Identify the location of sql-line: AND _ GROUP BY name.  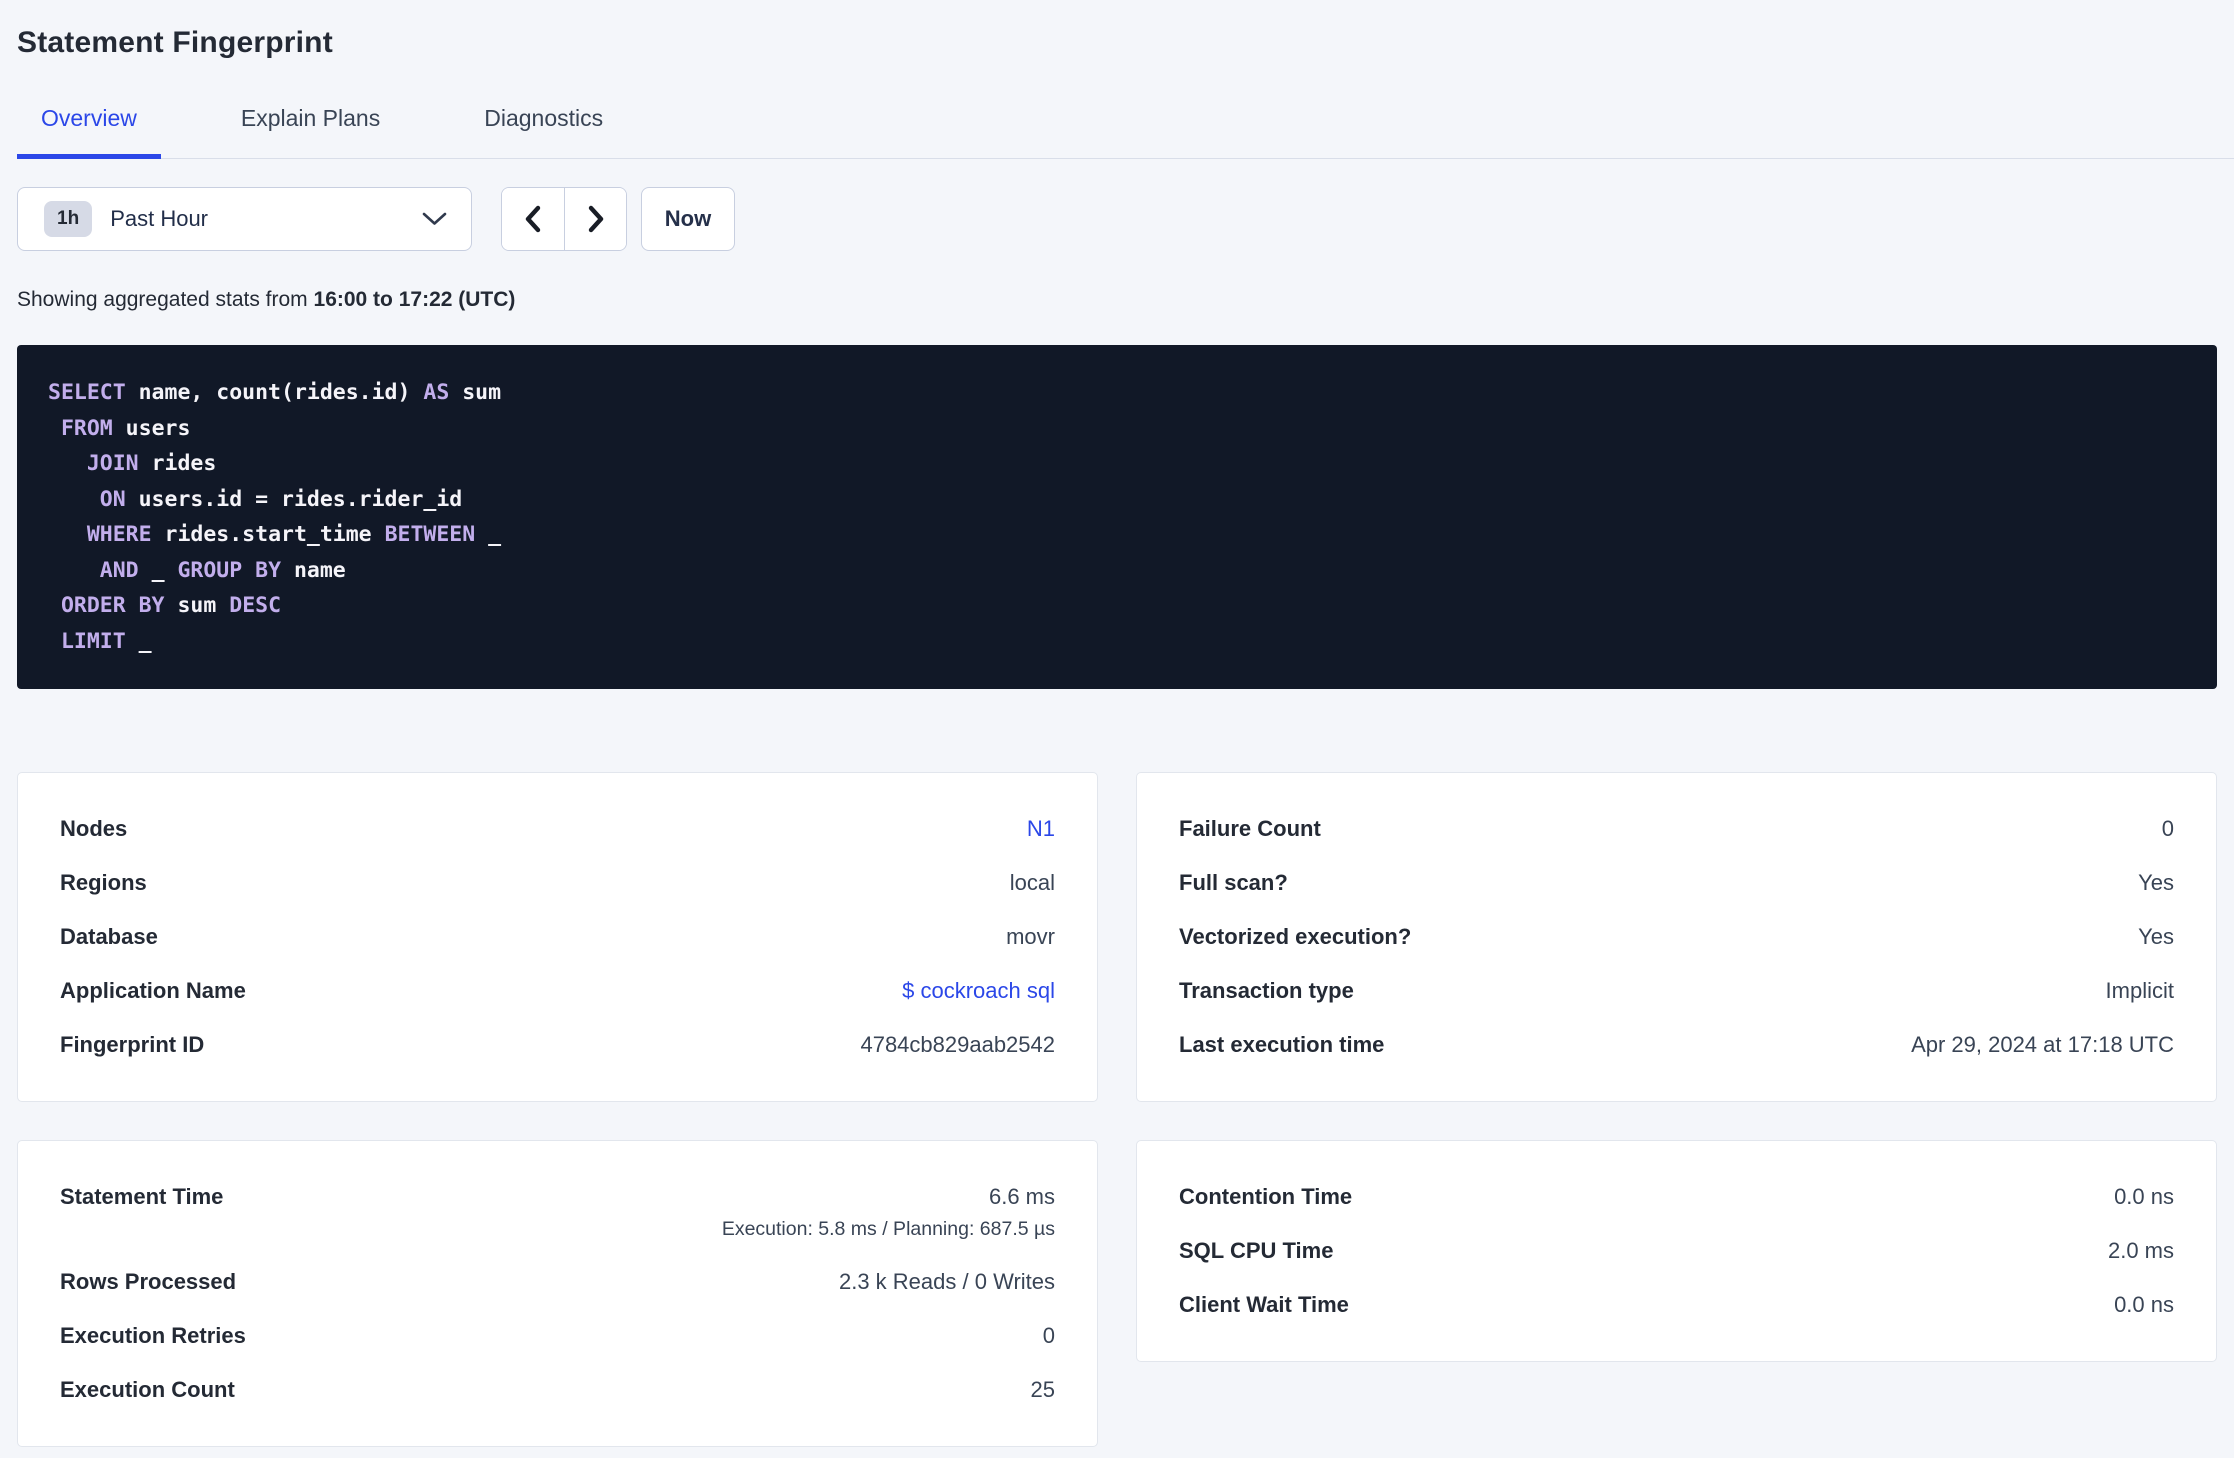
(222, 570).